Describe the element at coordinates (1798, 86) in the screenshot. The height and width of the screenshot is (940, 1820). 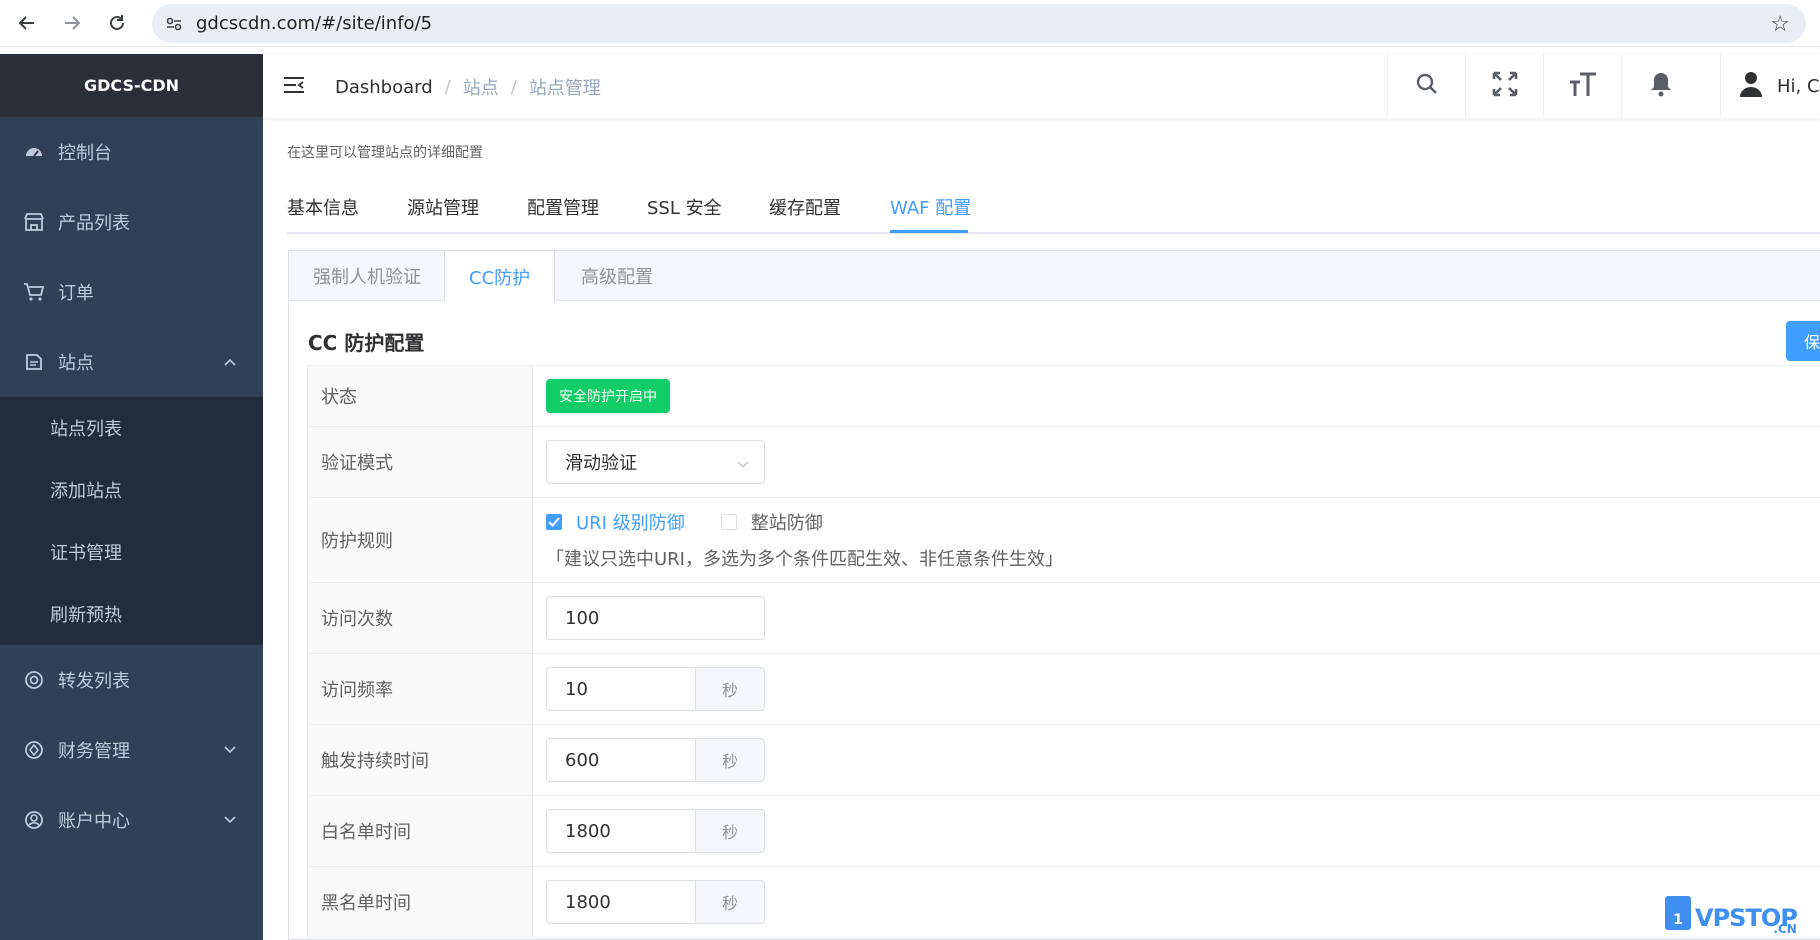
I see `user-greeting: Hi, Ces` at that location.